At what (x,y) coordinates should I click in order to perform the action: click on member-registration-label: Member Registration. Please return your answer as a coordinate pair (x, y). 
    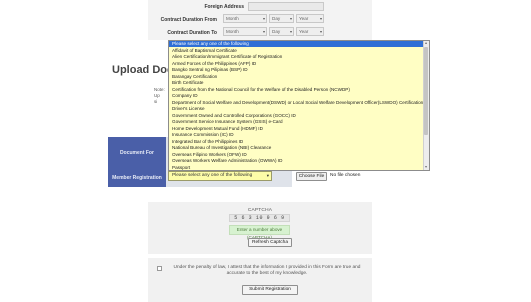
    Looking at the image, I should click on (137, 178).